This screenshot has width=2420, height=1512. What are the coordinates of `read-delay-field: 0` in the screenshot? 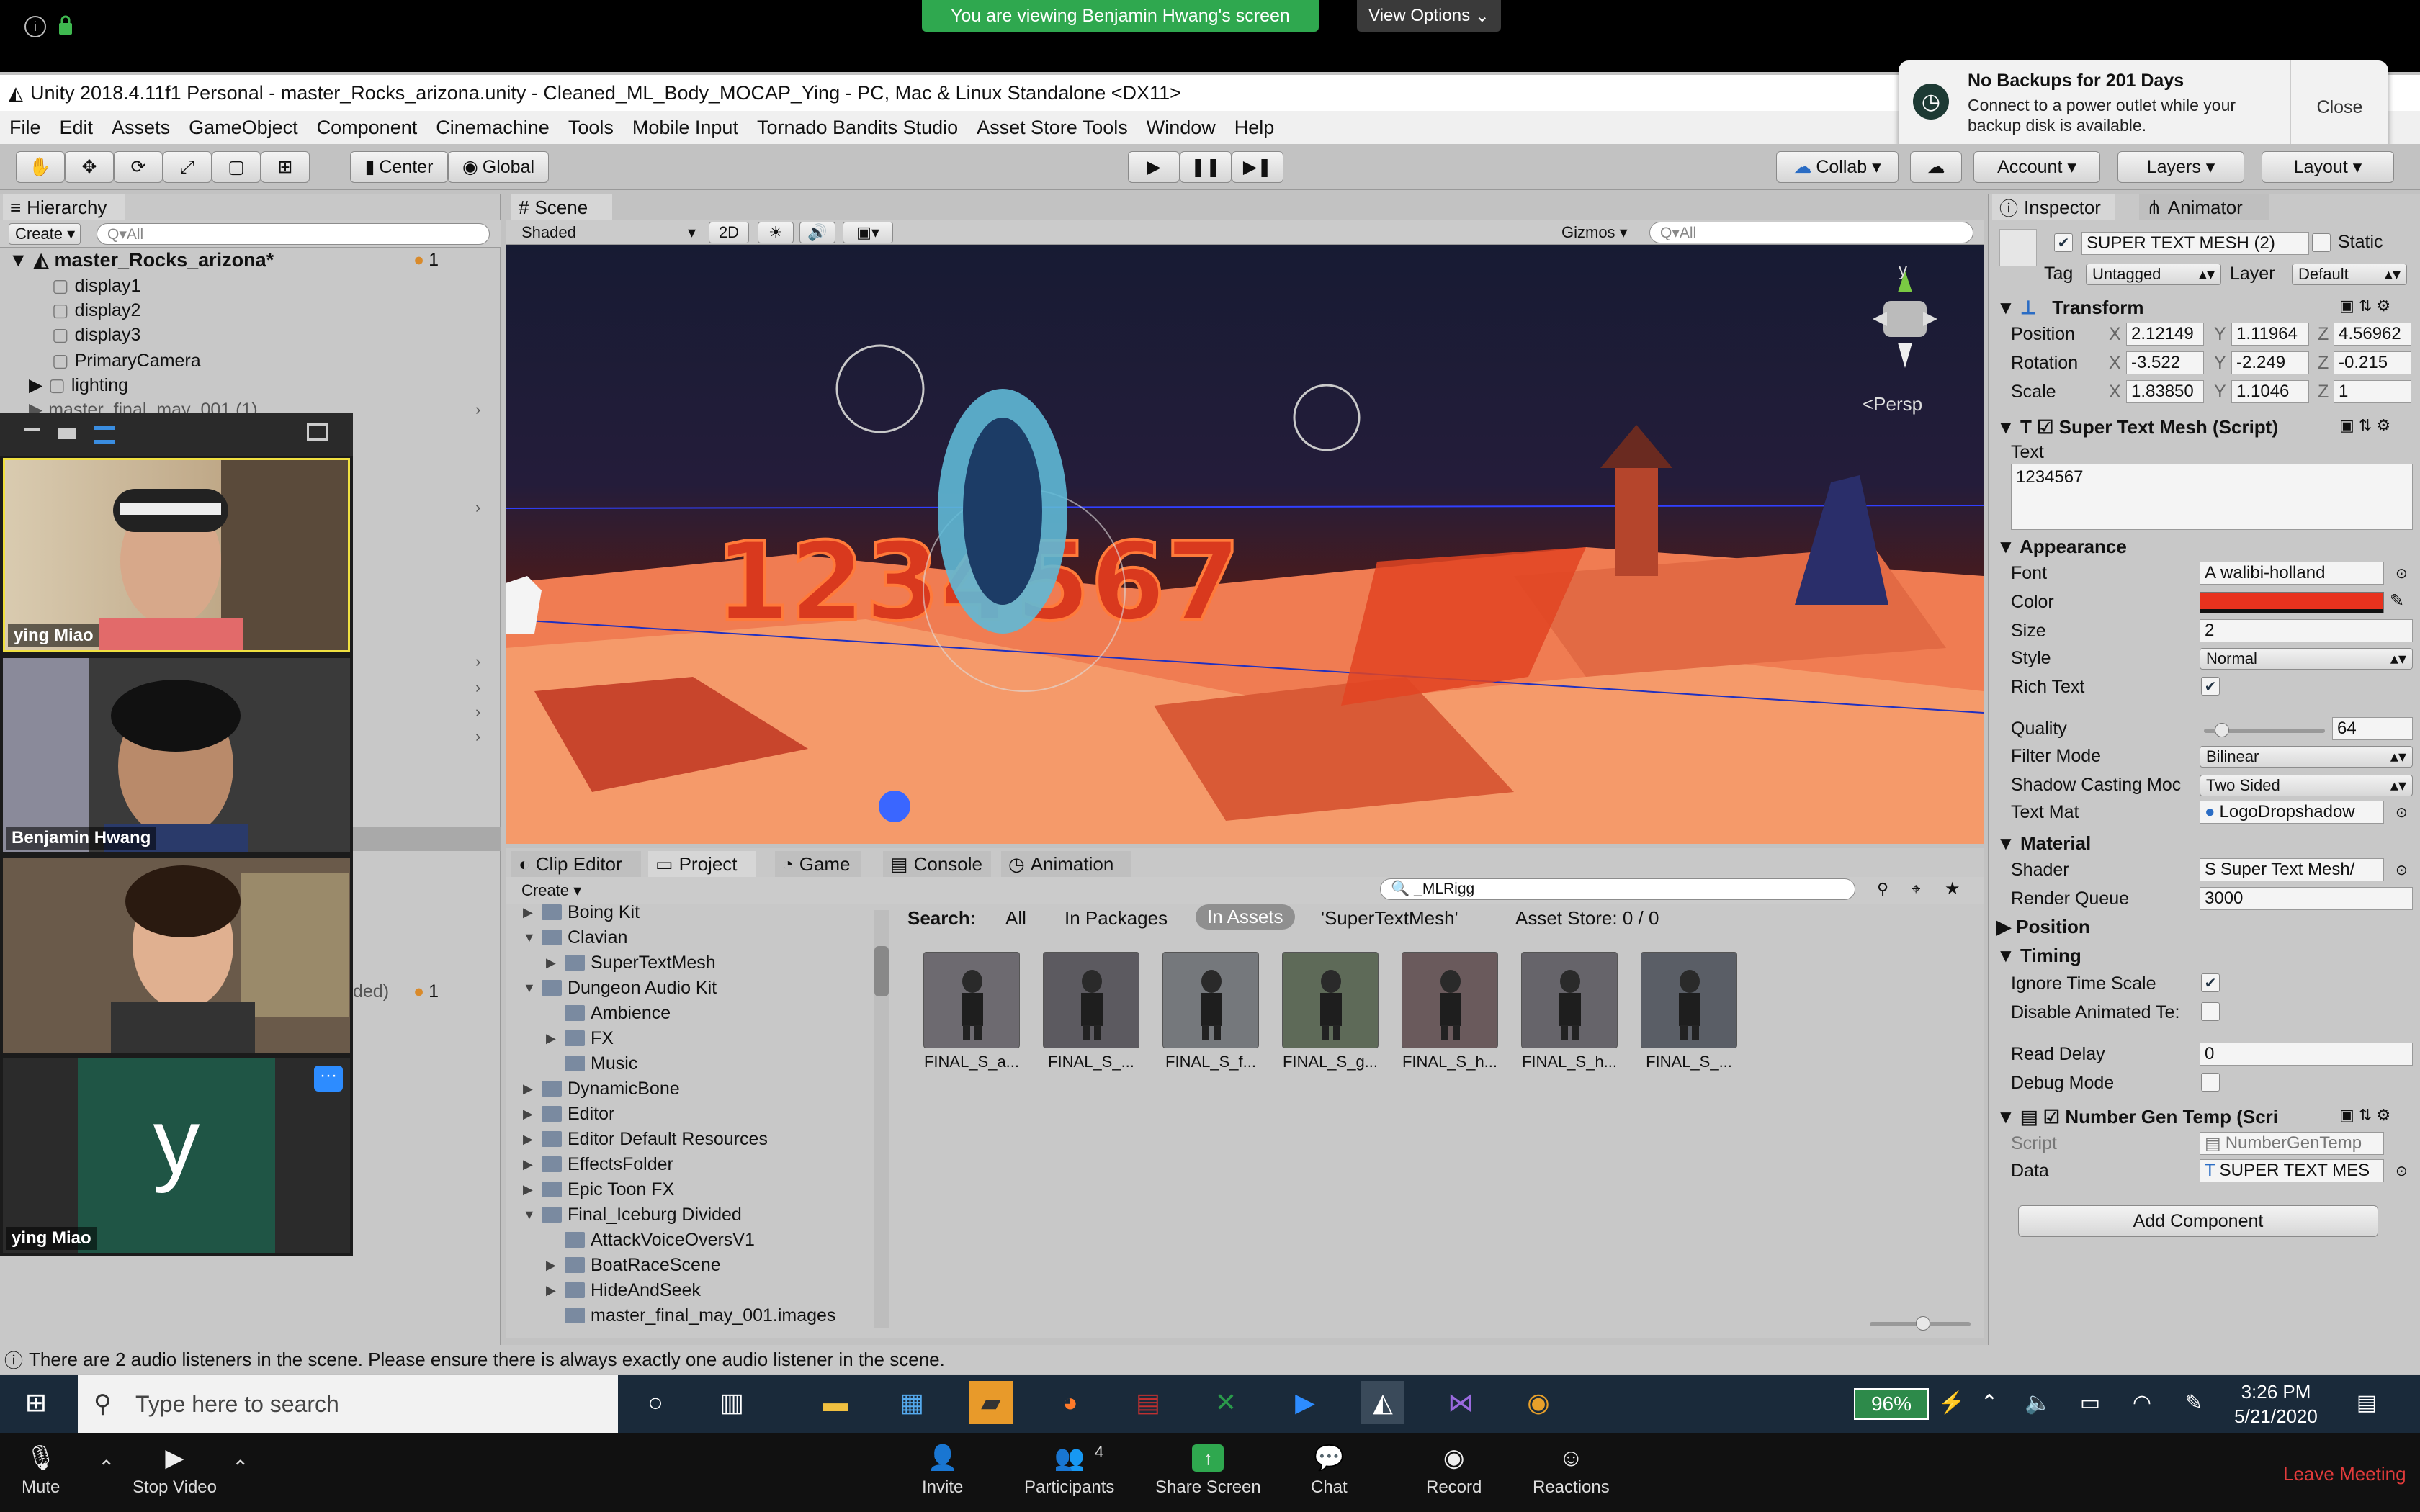 It's located at (2306, 1054).